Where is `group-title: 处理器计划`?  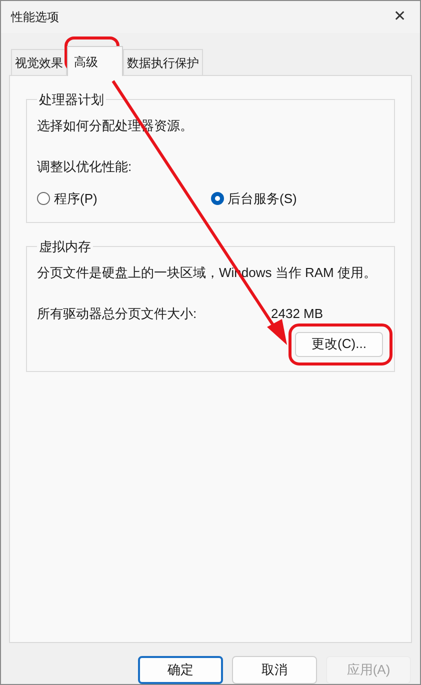 group-title: 处理器计划 is located at coordinates (71, 100).